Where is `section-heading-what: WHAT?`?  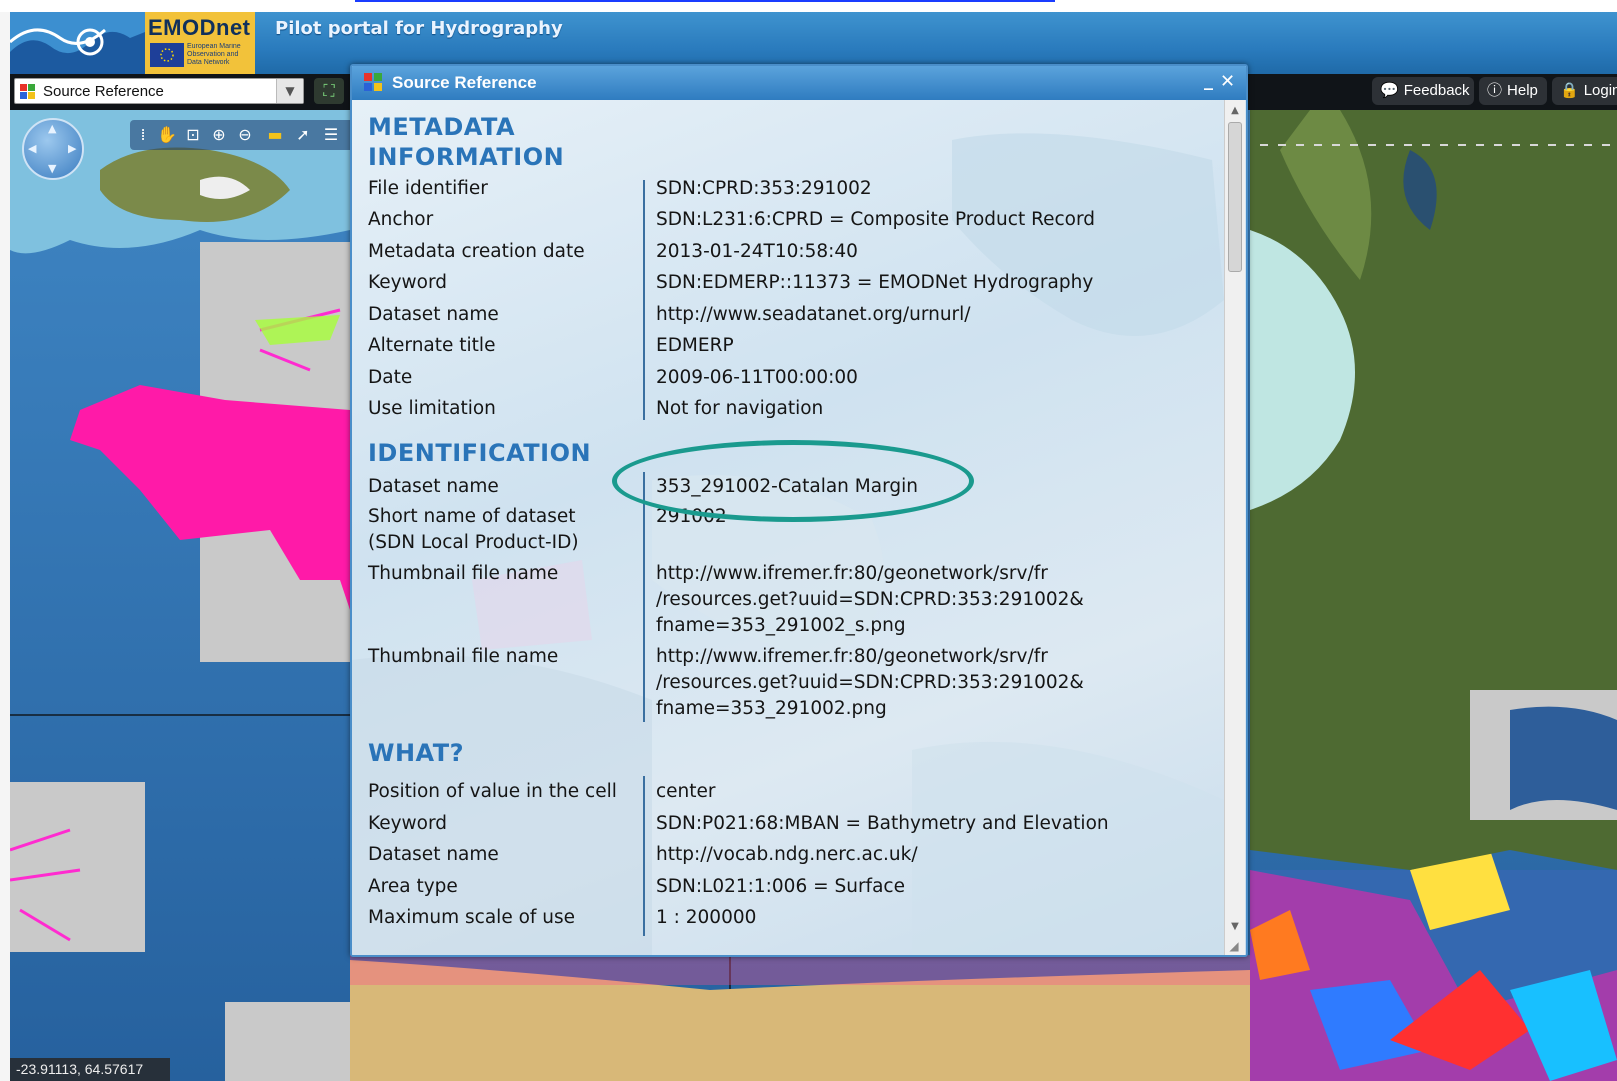
section-heading-what: WHAT? is located at coordinates (416, 753).